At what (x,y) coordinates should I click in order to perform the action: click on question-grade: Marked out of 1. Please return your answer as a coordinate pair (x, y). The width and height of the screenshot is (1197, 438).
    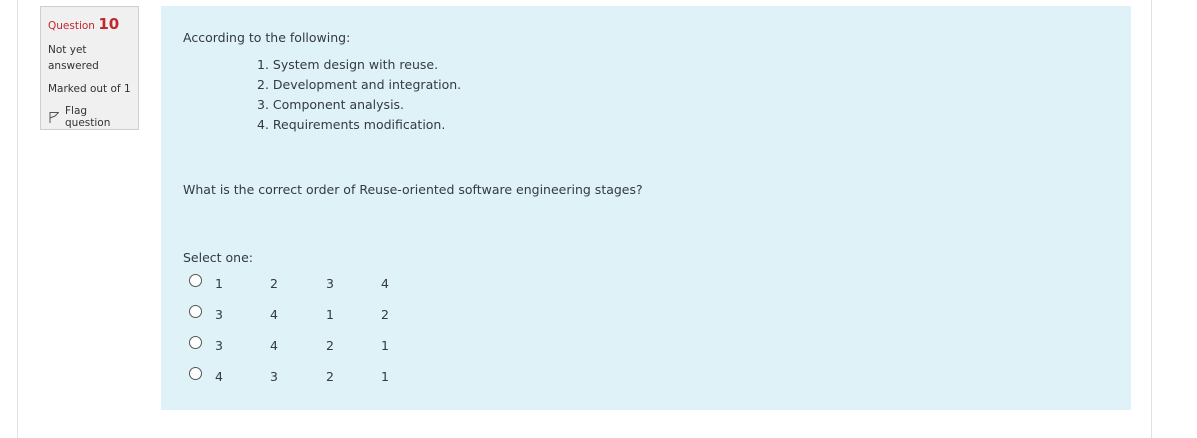
    Looking at the image, I should click on (89, 89).